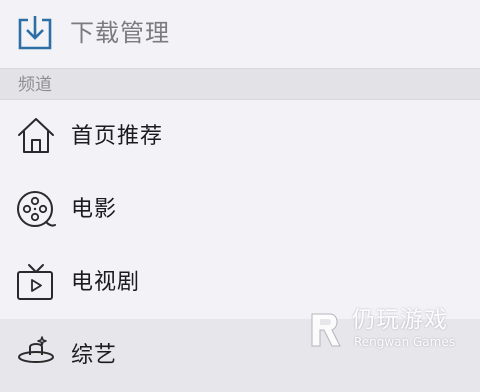 Image resolution: width=480 pixels, height=392 pixels. What do you see at coordinates (404, 342) in the screenshot?
I see `watermark-subtitle: Rengwan Games` at bounding box center [404, 342].